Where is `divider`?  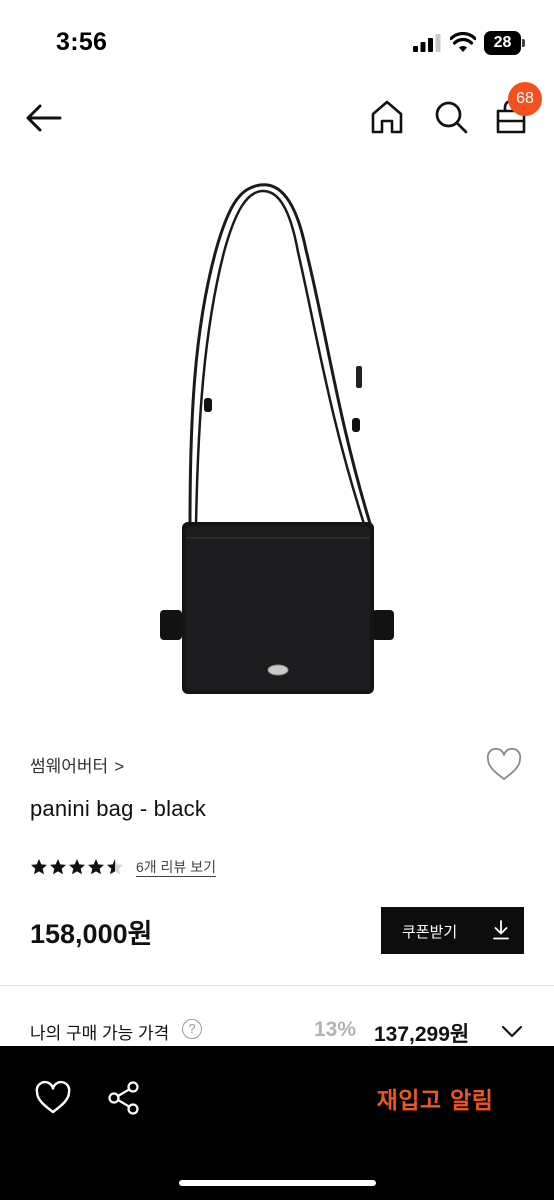 divider is located at coordinates (277, 985).